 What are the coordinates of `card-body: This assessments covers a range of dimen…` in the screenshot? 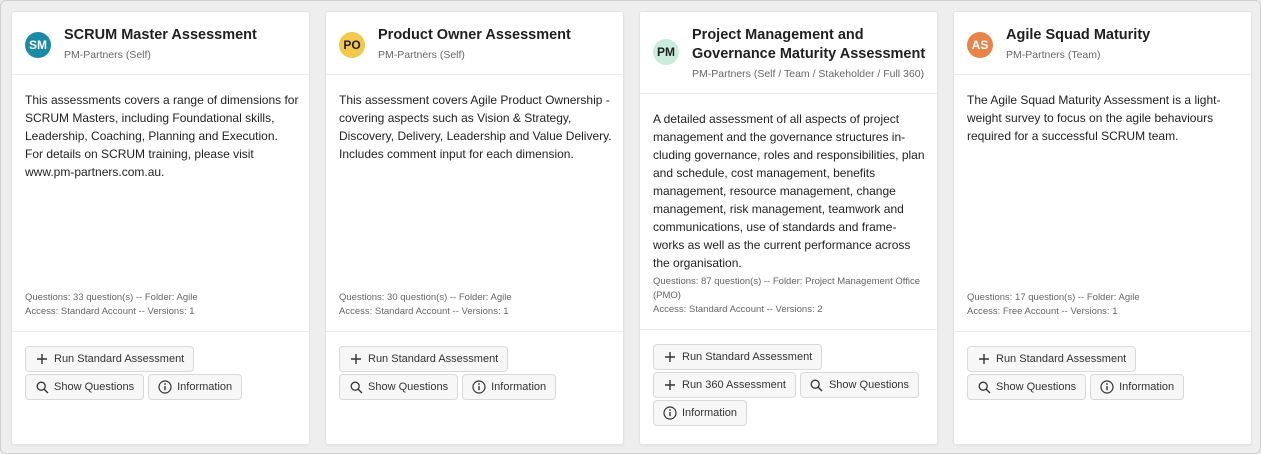 It's located at (160, 203).